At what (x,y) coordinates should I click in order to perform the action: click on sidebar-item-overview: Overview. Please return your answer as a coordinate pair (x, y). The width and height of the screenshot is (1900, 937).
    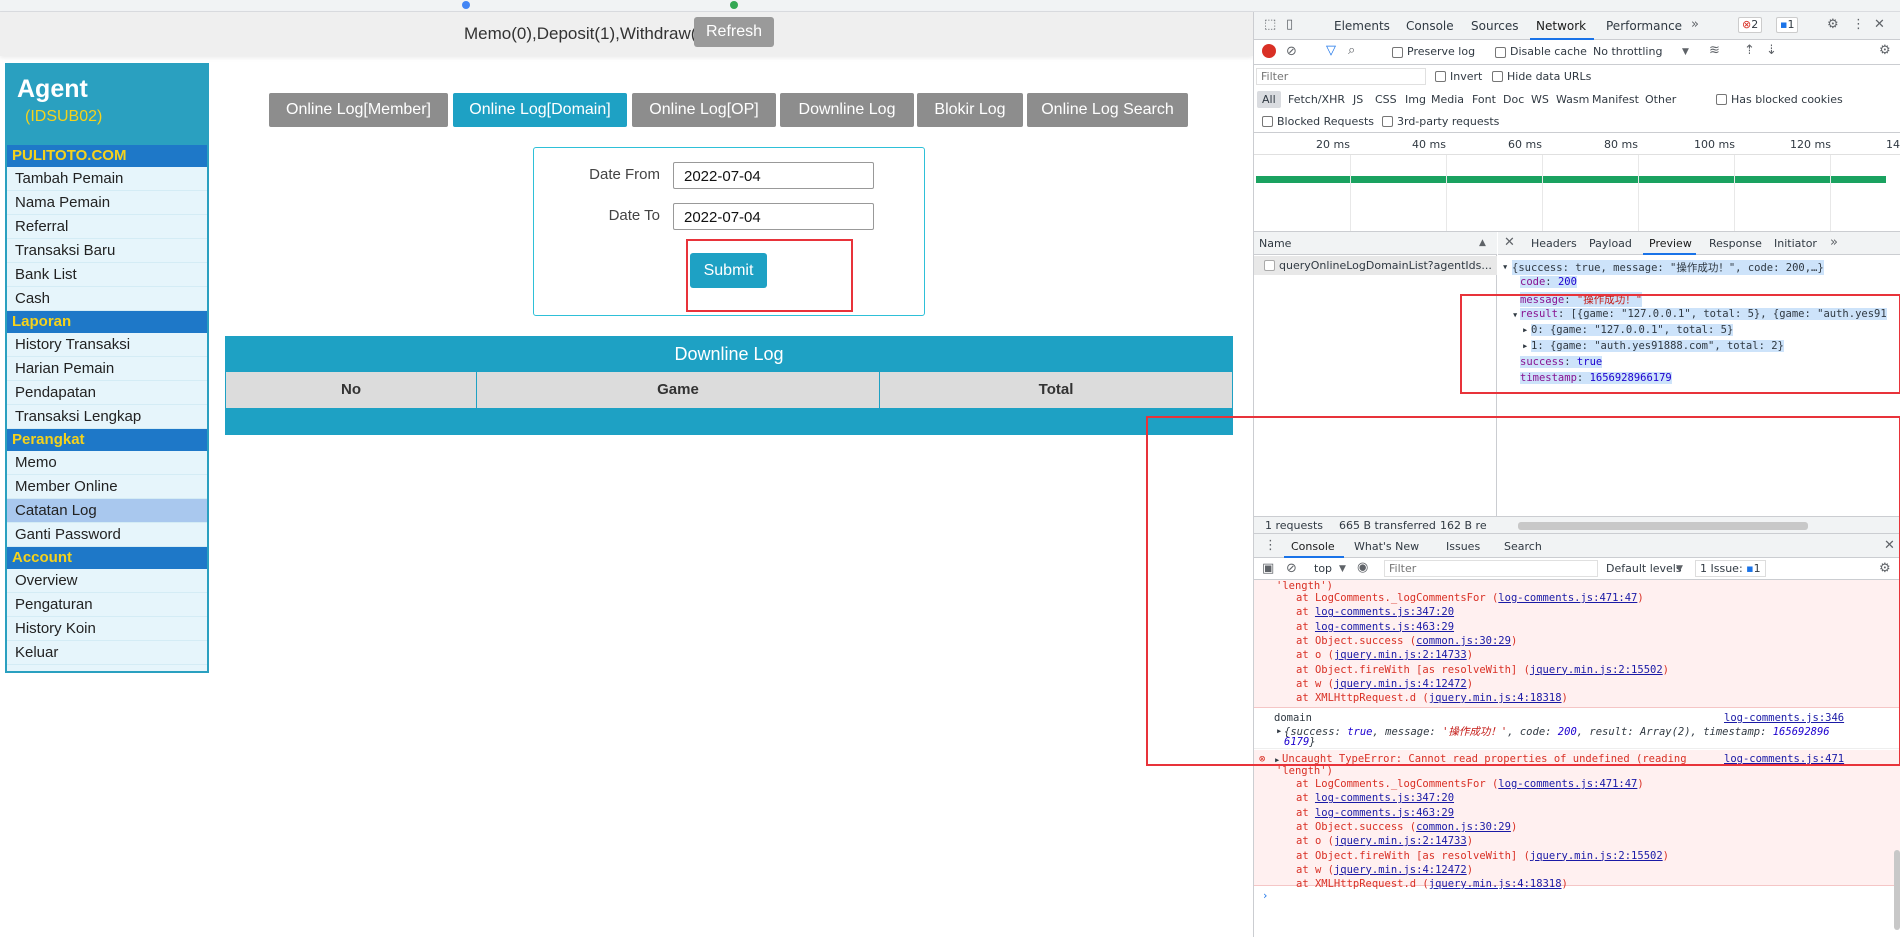
    Looking at the image, I should click on (107, 581).